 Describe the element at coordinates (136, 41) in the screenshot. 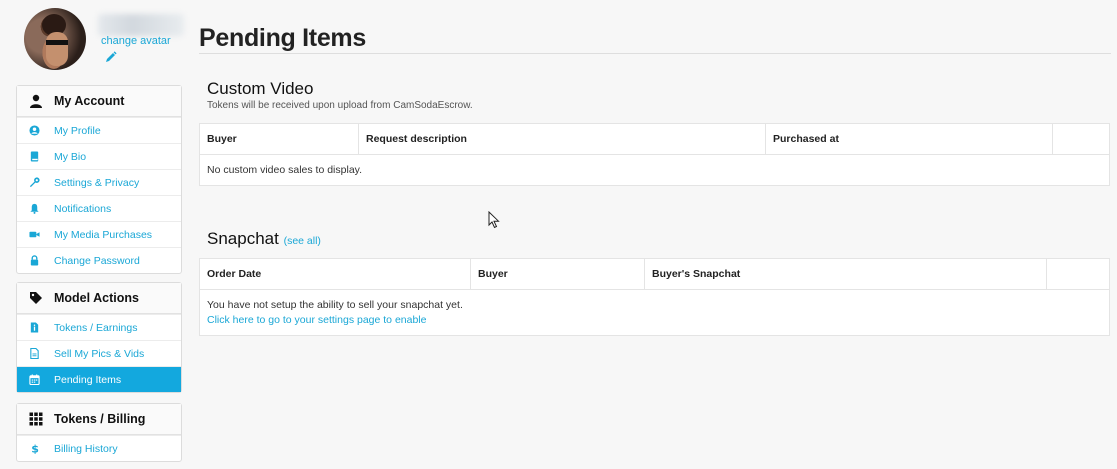

I see `change-avatar-link: change avatar` at that location.